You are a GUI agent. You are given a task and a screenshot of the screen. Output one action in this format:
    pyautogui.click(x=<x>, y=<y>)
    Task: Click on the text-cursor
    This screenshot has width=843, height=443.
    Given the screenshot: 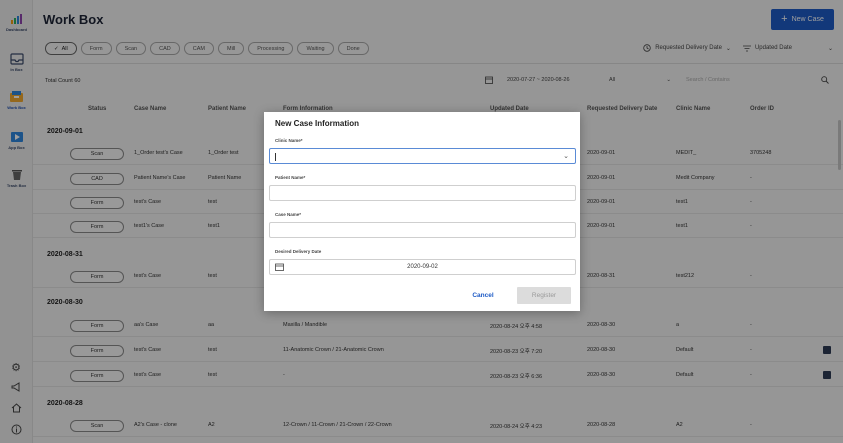 What is the action you would take?
    pyautogui.click(x=275, y=157)
    